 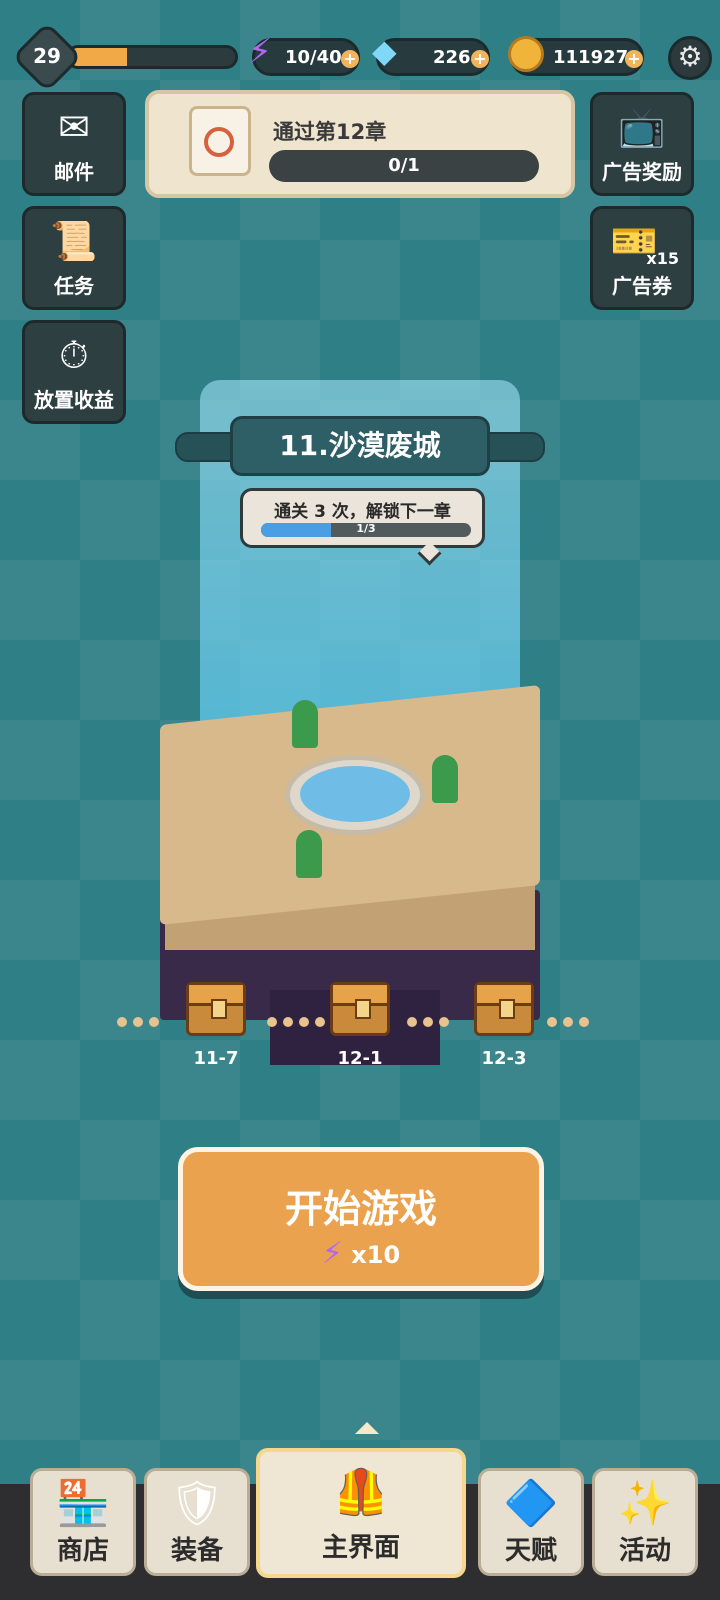 I want to click on settings-button: ⚙, so click(x=690, y=58).